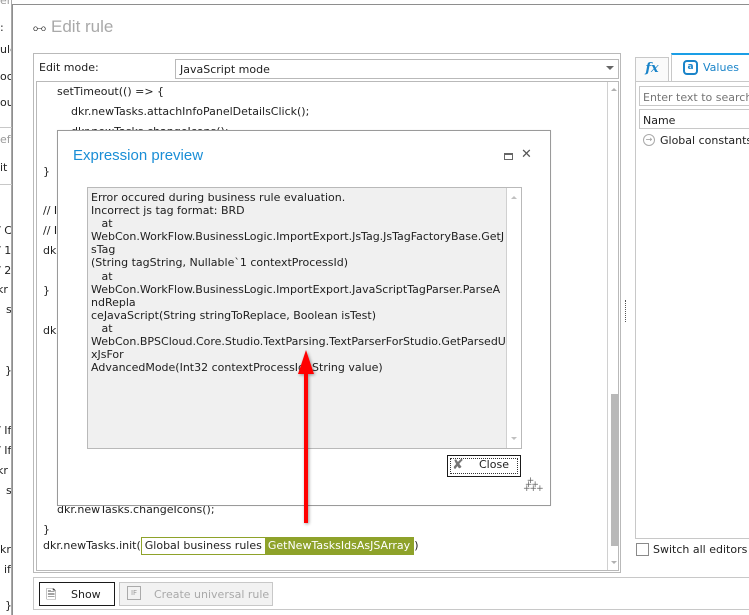 The height and width of the screenshot is (615, 749). Describe the element at coordinates (40, 28) in the screenshot. I see `link-icon: ⧟` at that location.